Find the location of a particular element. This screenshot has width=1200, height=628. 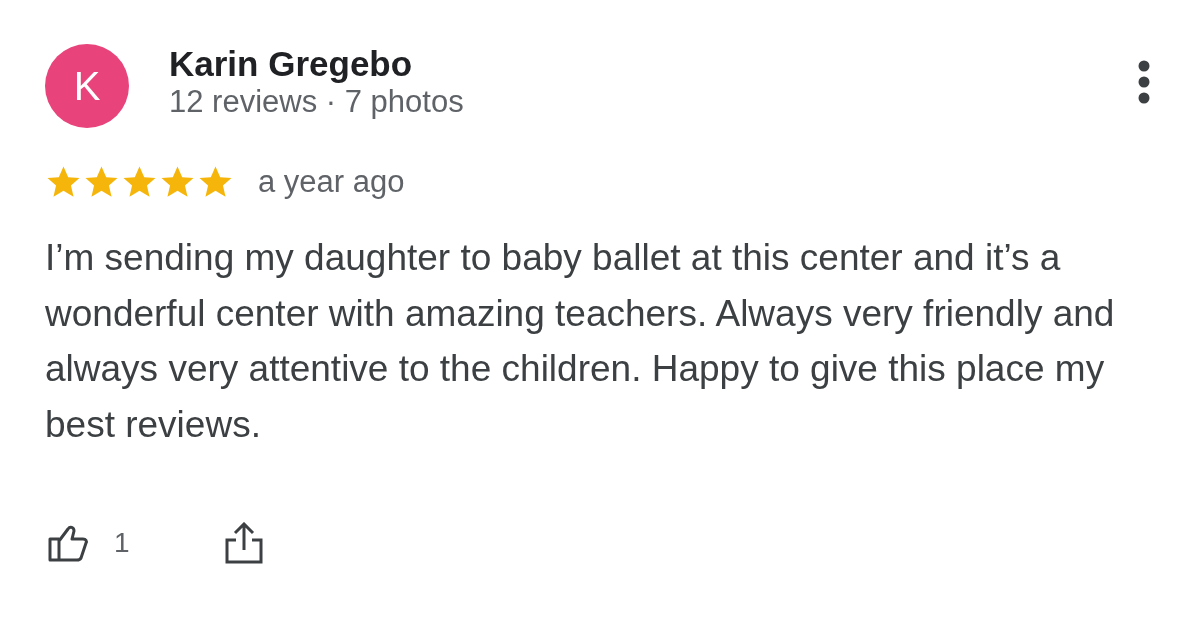

share-icon is located at coordinates (243, 543).